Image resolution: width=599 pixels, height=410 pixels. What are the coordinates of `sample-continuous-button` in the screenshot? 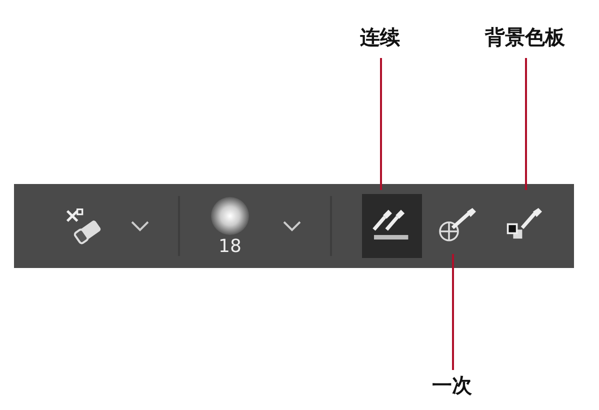 It's located at (392, 226).